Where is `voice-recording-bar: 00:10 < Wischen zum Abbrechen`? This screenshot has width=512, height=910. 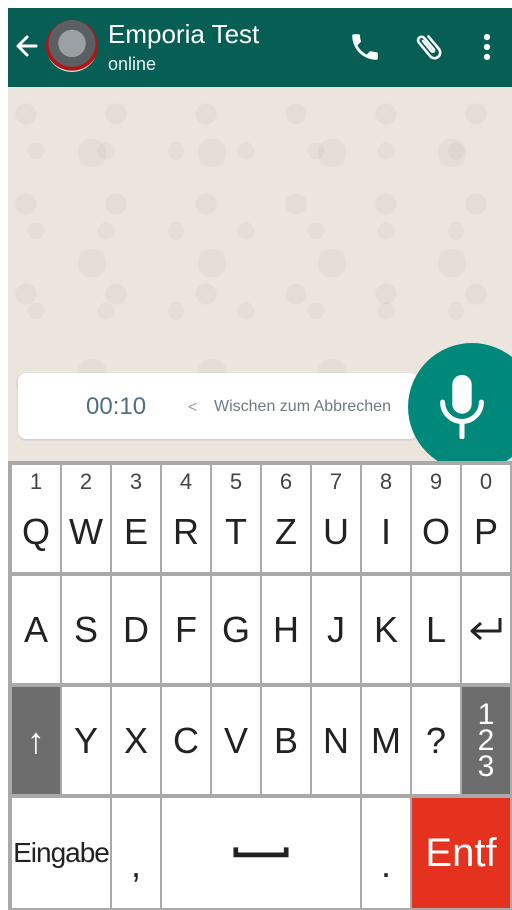
voice-recording-bar: 00:10 < Wischen zum Abbrechen is located at coordinates (218, 406).